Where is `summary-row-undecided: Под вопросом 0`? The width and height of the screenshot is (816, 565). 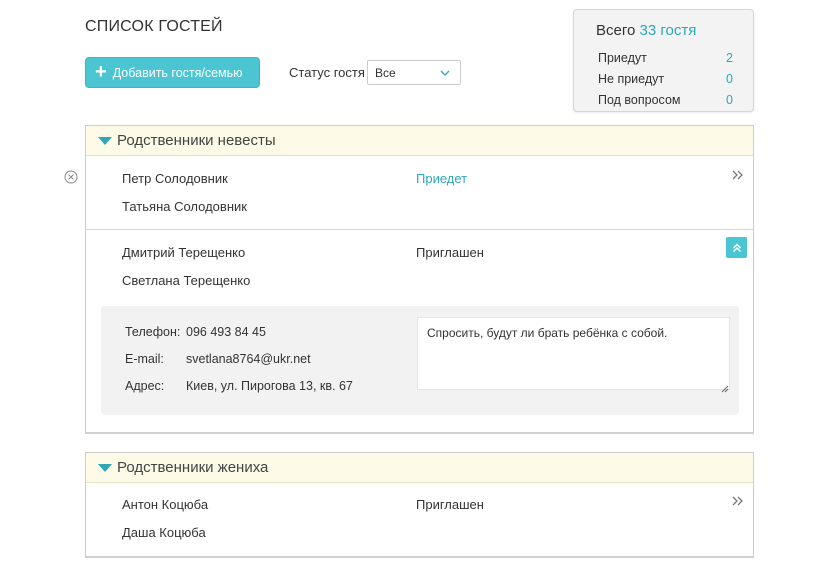
summary-row-undecided: Под вопросом 0 is located at coordinates (665, 100).